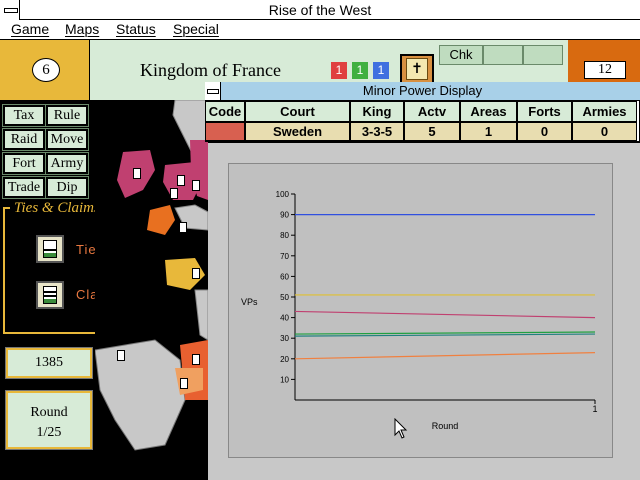 The width and height of the screenshot is (640, 480). What do you see at coordinates (604, 111) in the screenshot?
I see `col-armies: Armies` at bounding box center [604, 111].